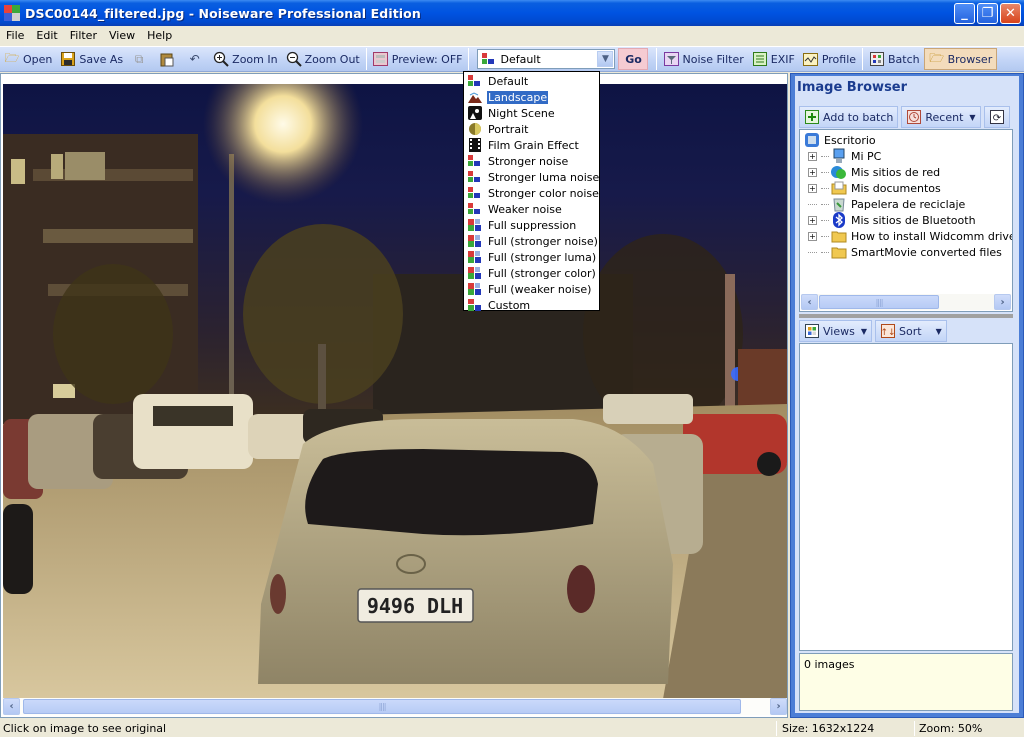 This screenshot has height=737, width=1024. Describe the element at coordinates (852, 87) in the screenshot. I see `image-browser-title: Image Browser` at that location.